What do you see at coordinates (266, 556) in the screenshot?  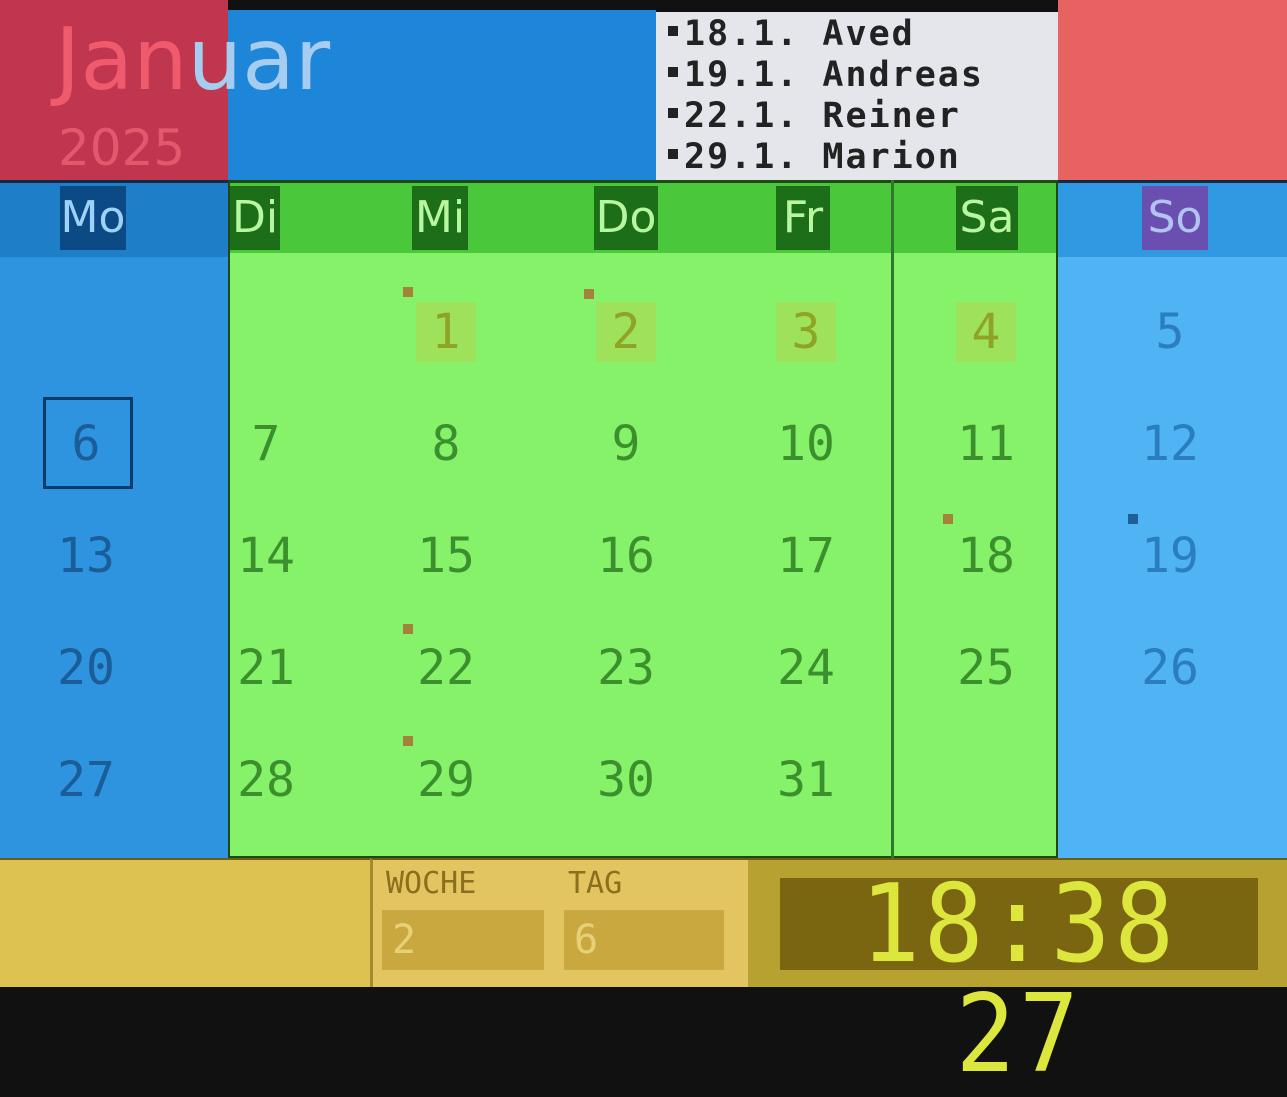 I see `day-cell: 14` at bounding box center [266, 556].